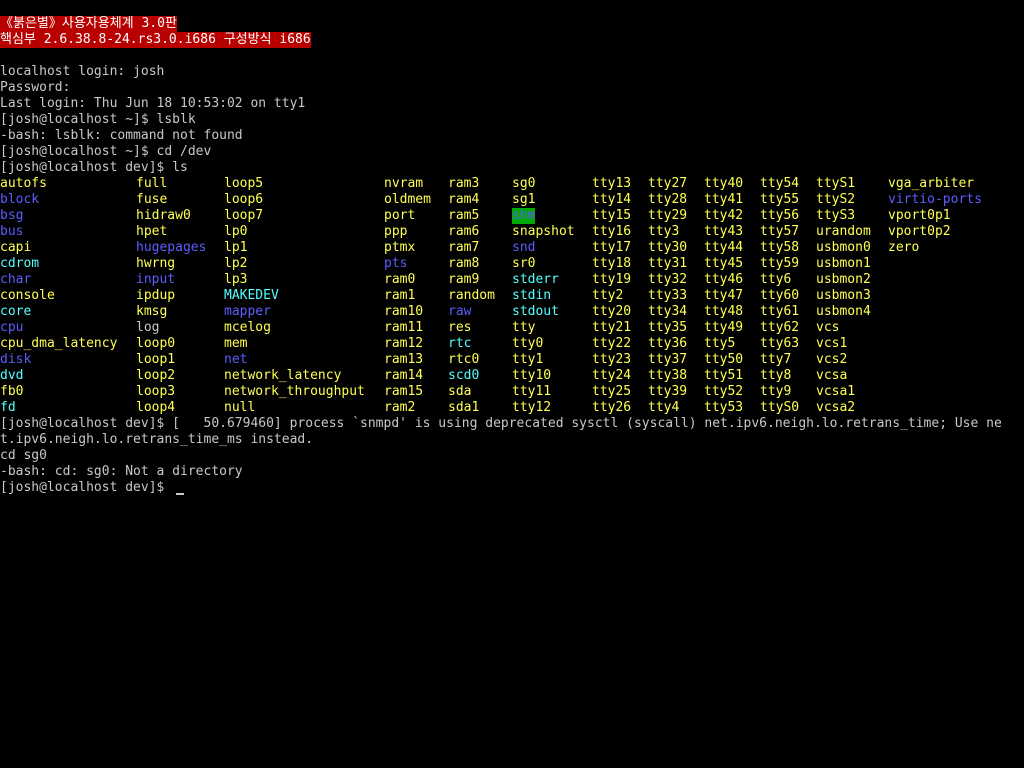  Describe the element at coordinates (724, 295) in the screenshot. I see `ls-entry-tty47: tty47` at that location.